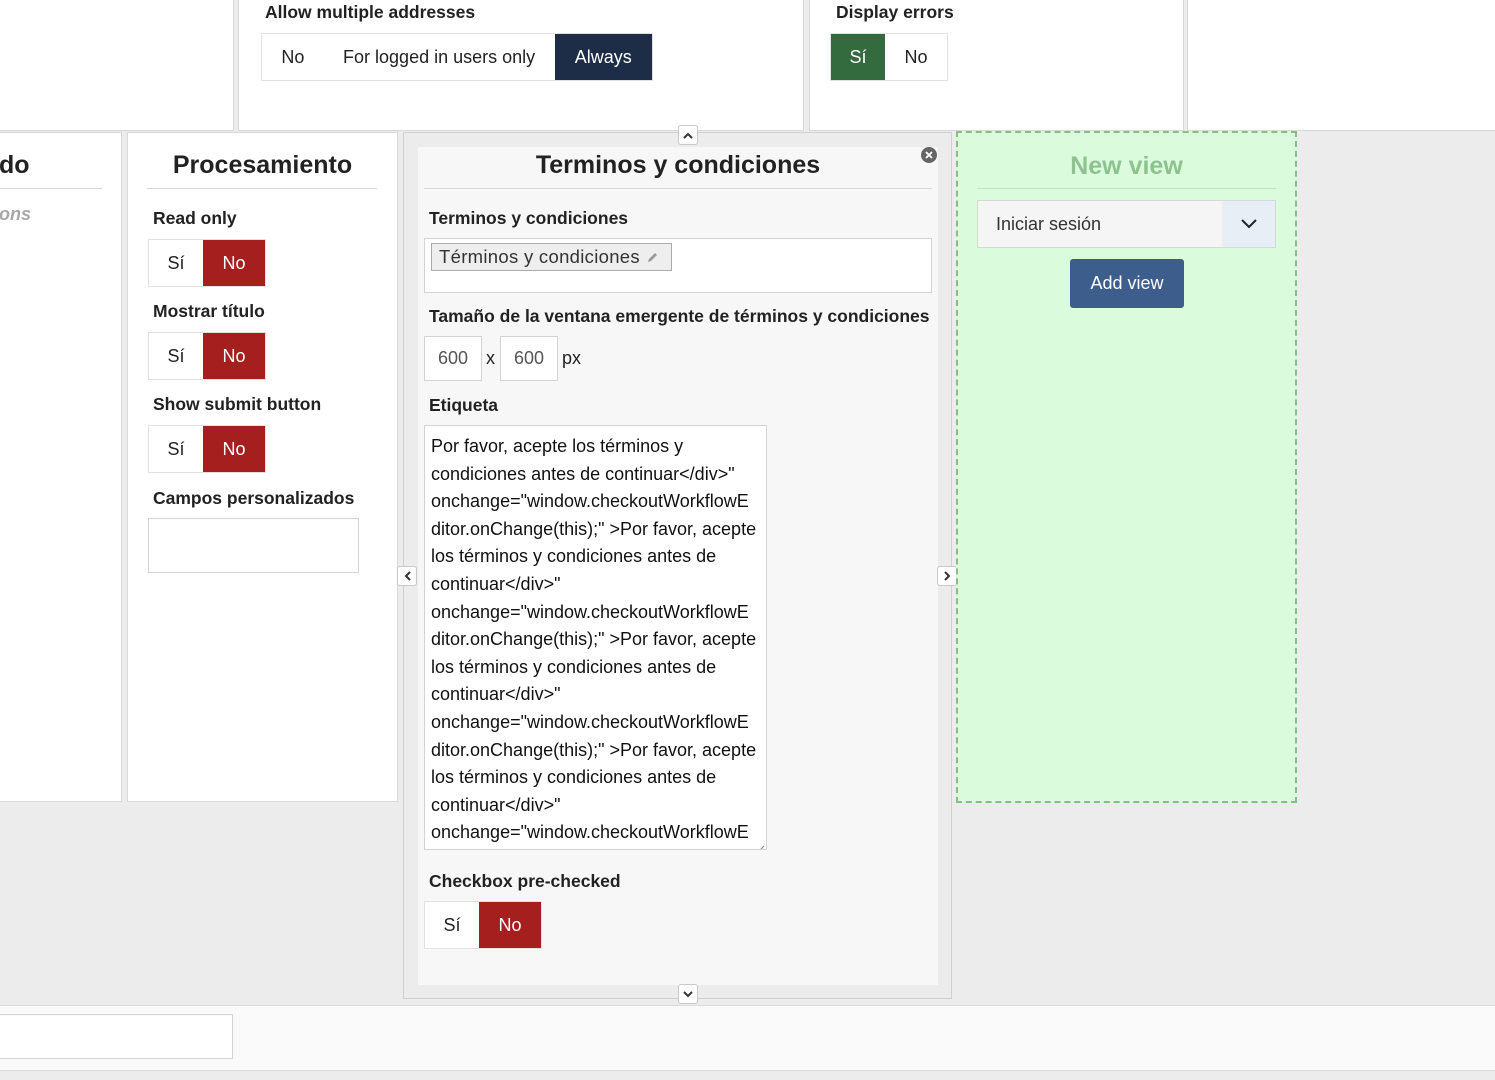 The height and width of the screenshot is (1080, 1495). Describe the element at coordinates (464, 405) in the screenshot. I see `etiqueta-label: Etiqueta` at that location.